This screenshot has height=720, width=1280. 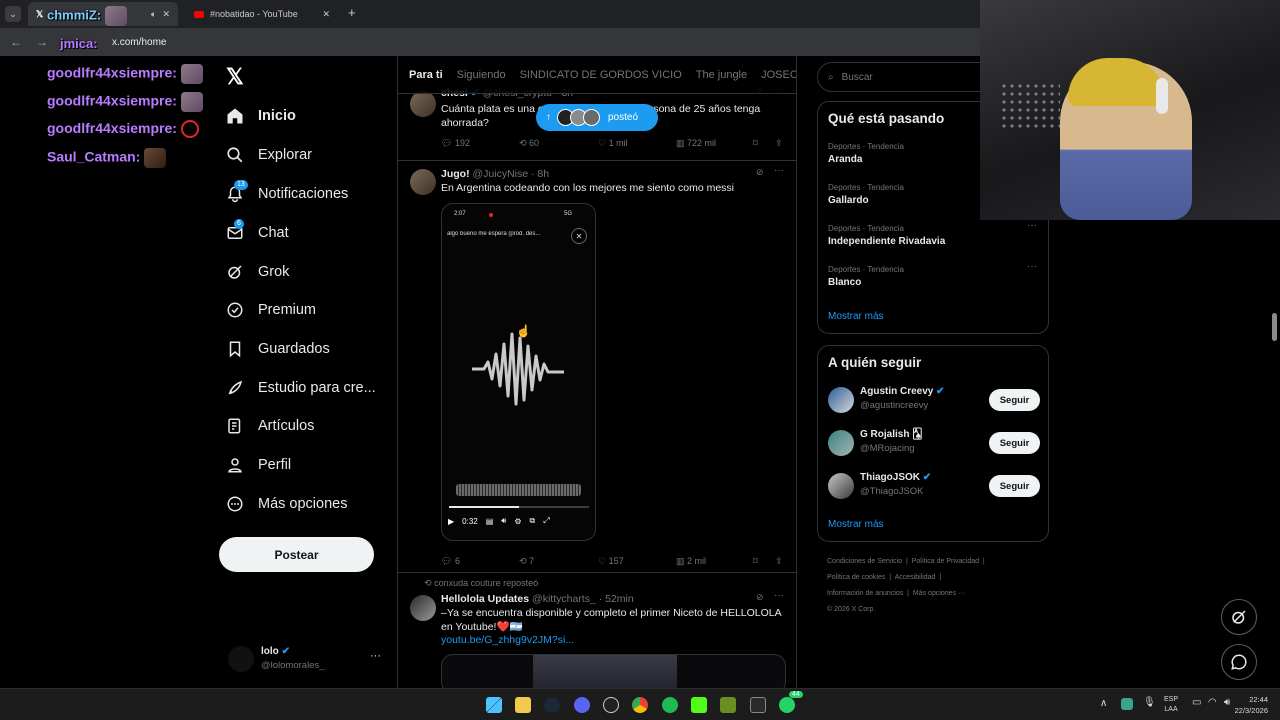 What do you see at coordinates (611, 561) in the screenshot?
I see `like-action: ♡ 157` at bounding box center [611, 561].